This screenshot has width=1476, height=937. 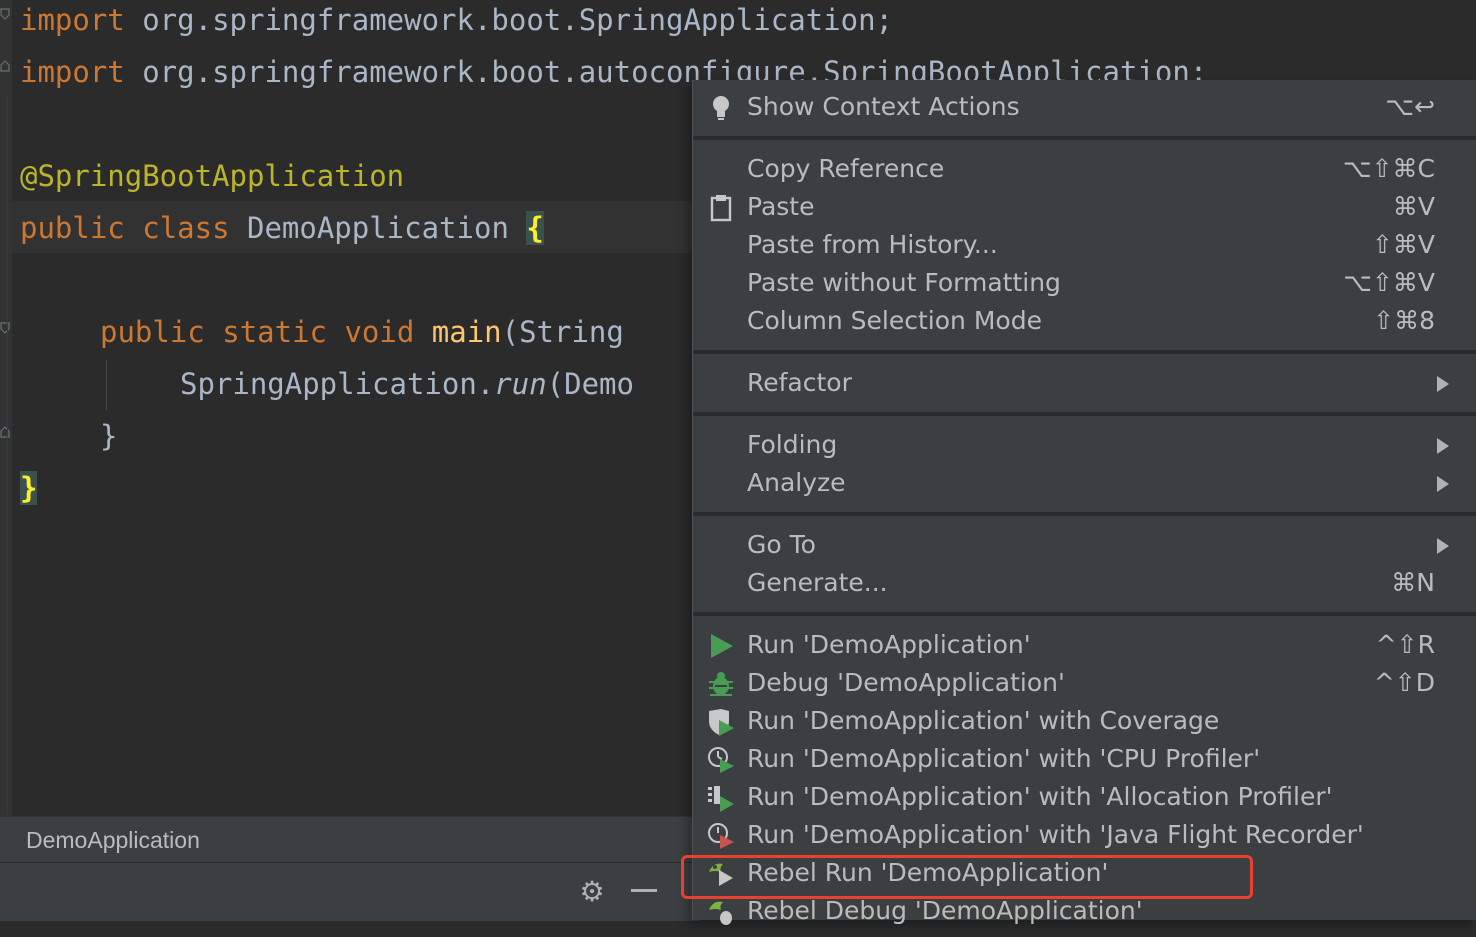 I want to click on menu-item-copy-reference: Copy Reference ⌥⇧⌘C, so click(x=1084, y=169).